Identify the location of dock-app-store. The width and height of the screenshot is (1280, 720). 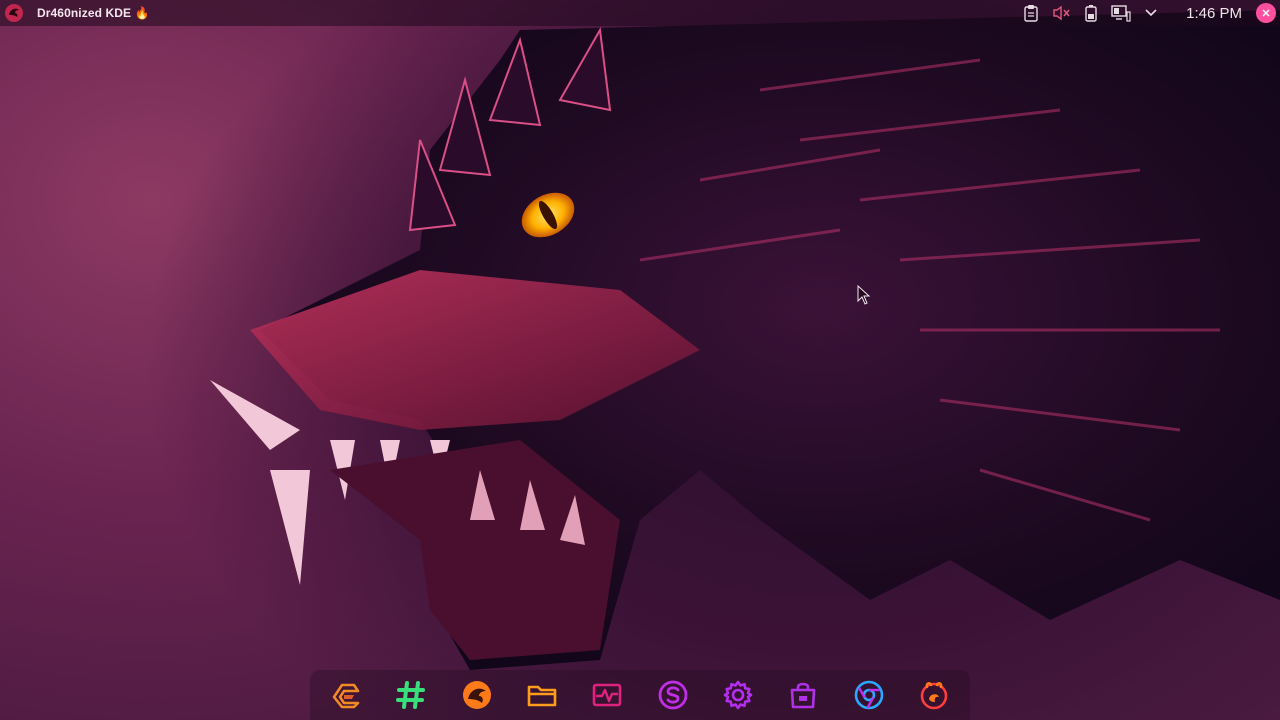
(803, 695).